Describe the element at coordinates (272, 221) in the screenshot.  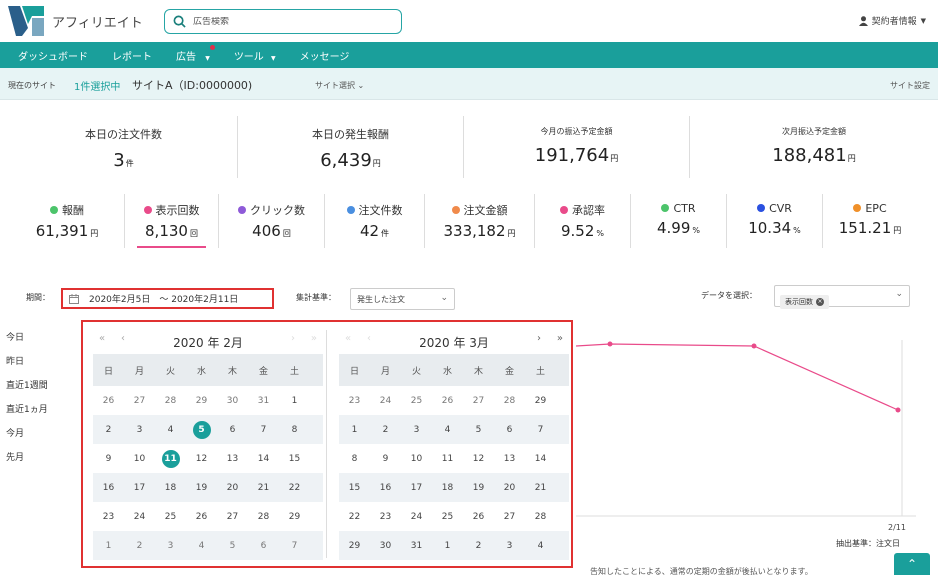
I see `metric-tab: クリック数 406 回` at that location.